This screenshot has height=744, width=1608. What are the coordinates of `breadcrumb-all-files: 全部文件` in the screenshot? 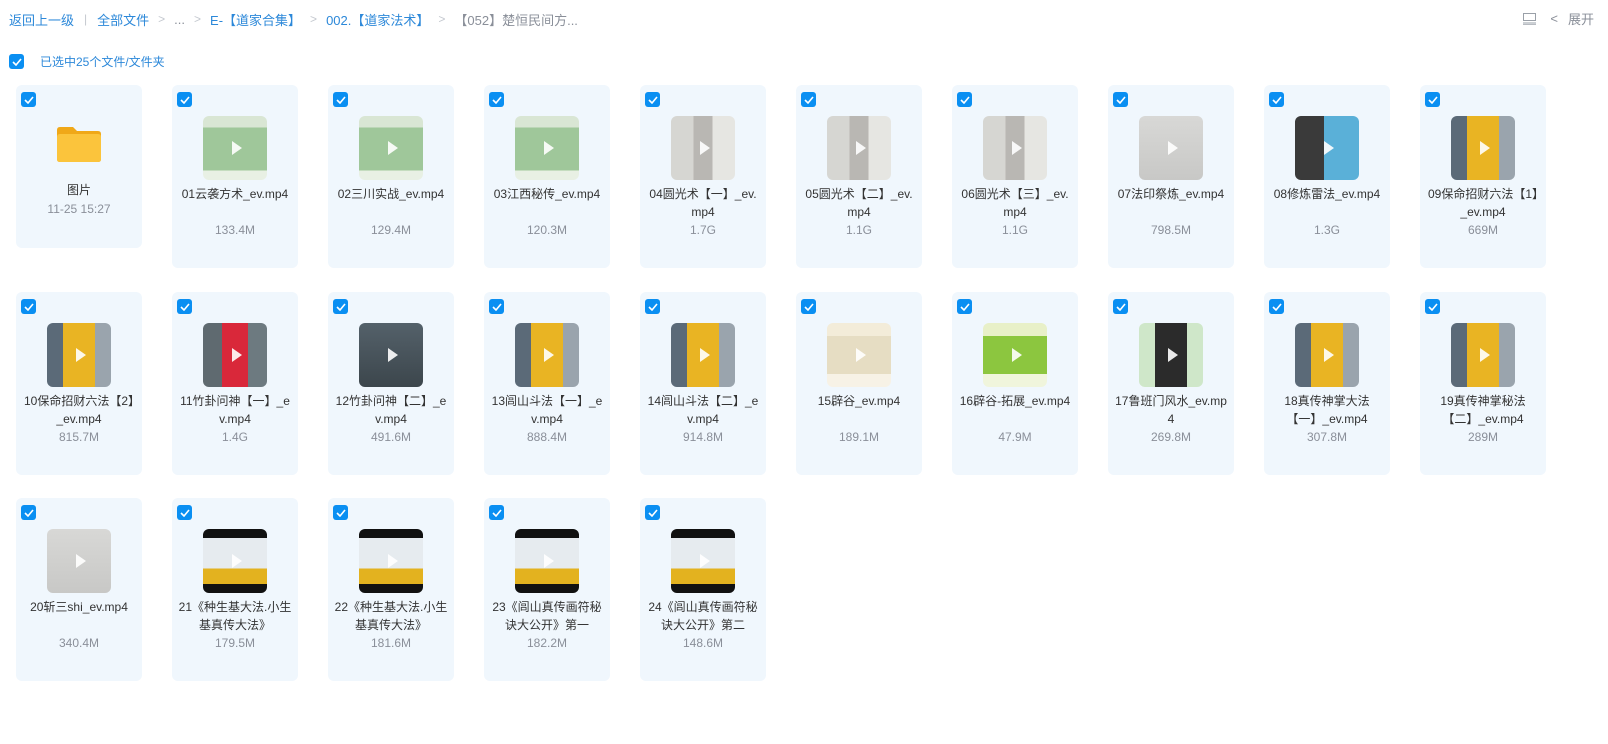 It's located at (123, 19).